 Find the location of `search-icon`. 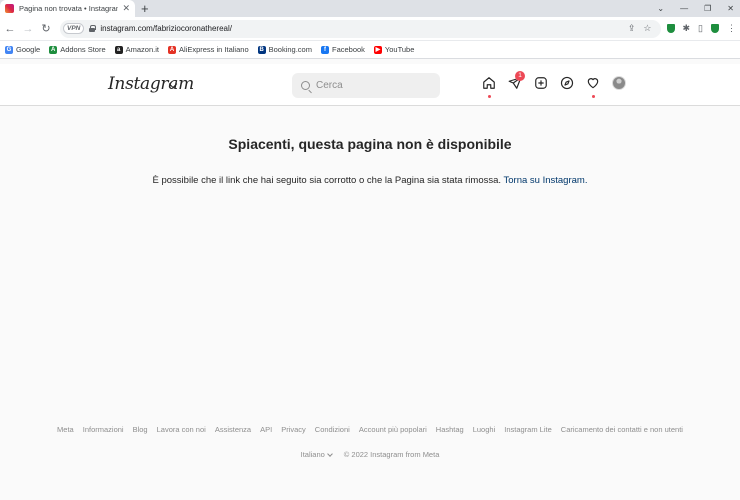

search-icon is located at coordinates (305, 85).